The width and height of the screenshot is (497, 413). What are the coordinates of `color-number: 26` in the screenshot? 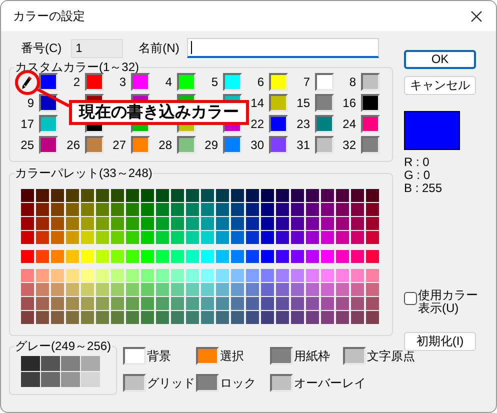 It's located at (73, 145).